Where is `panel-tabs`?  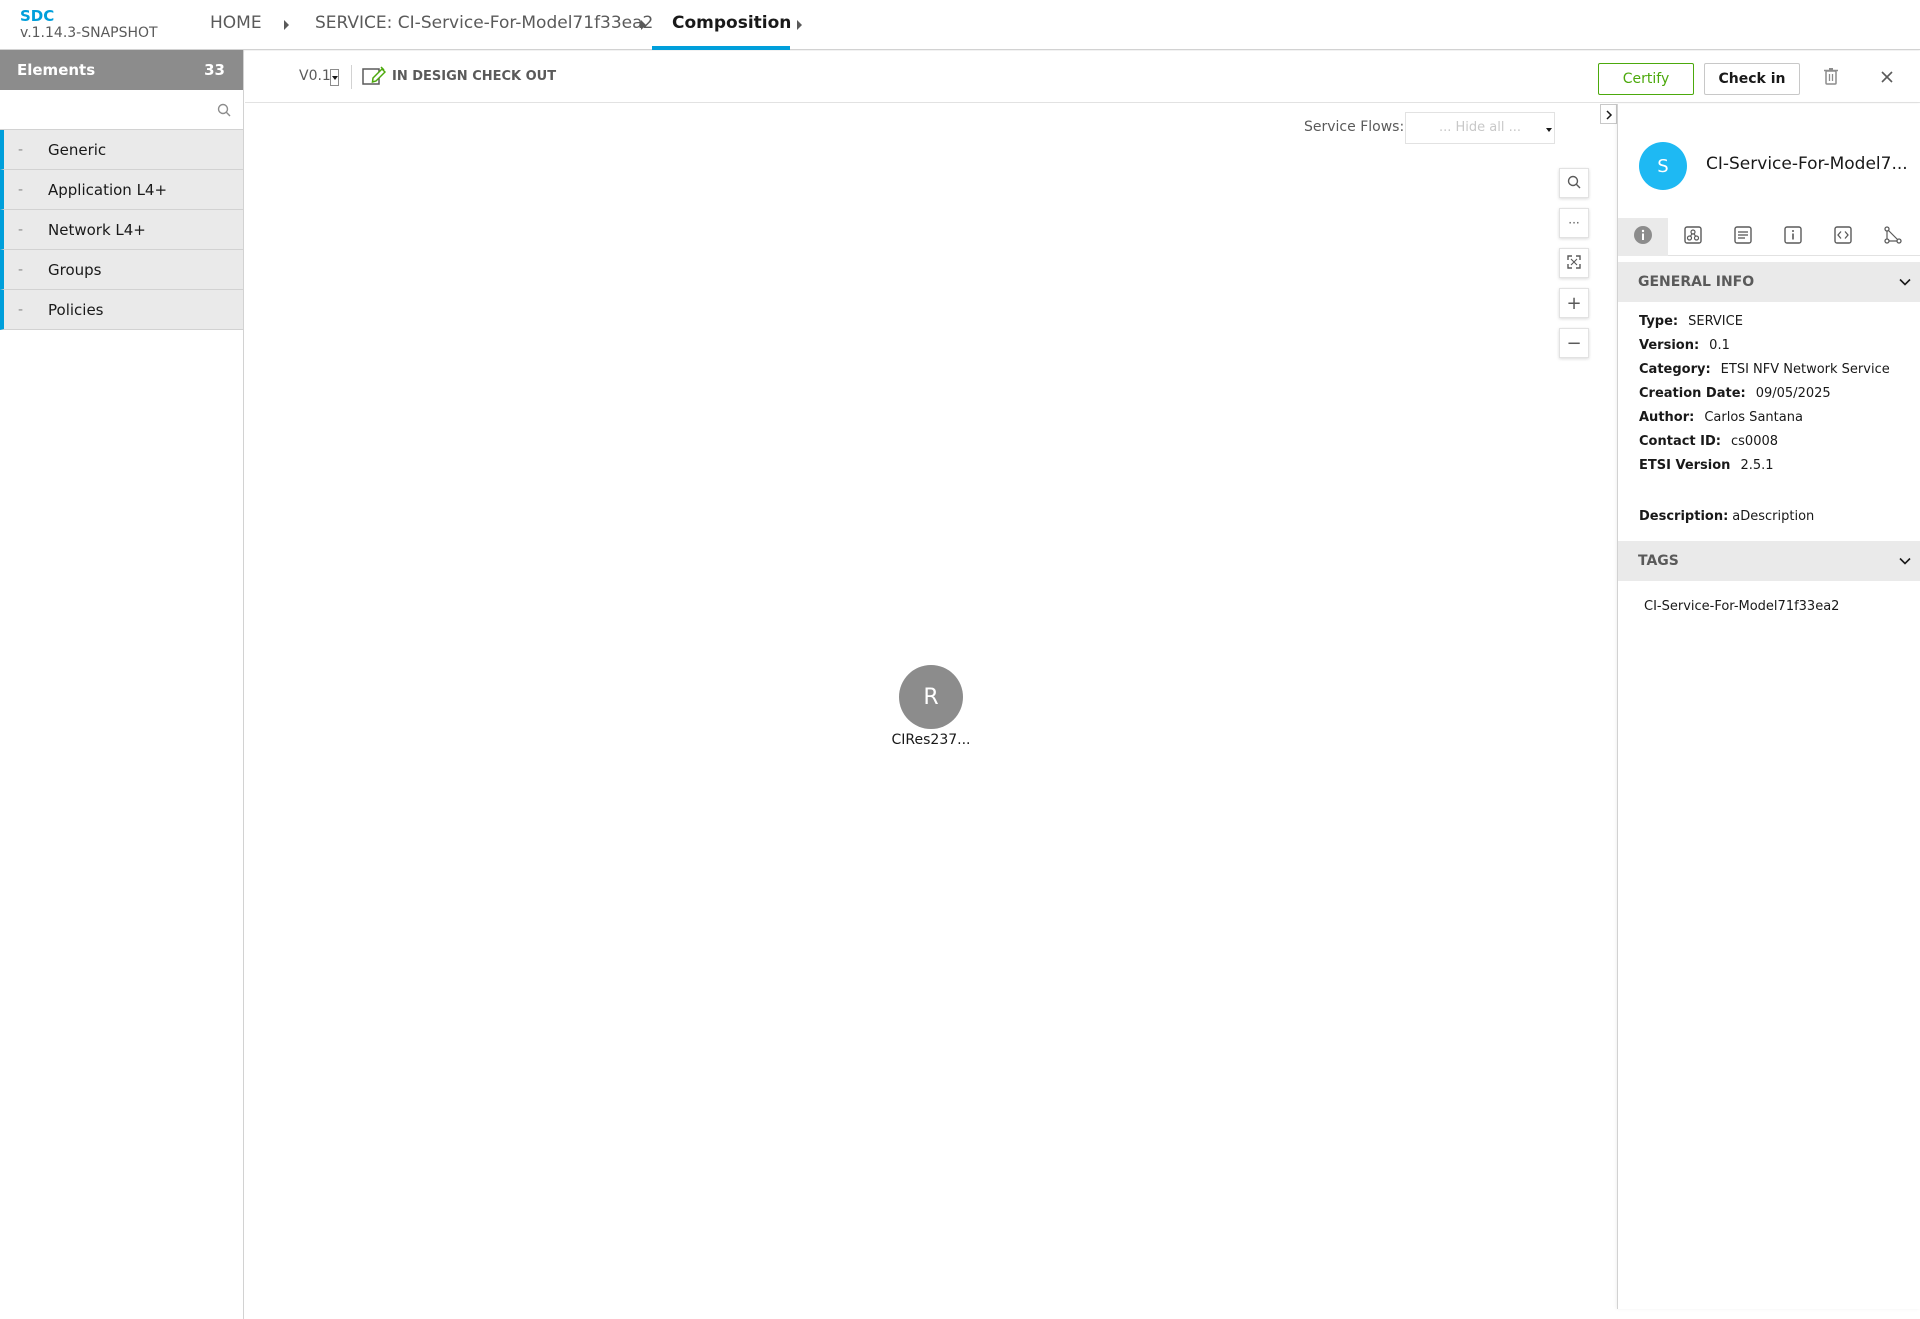 panel-tabs is located at coordinates (1769, 237).